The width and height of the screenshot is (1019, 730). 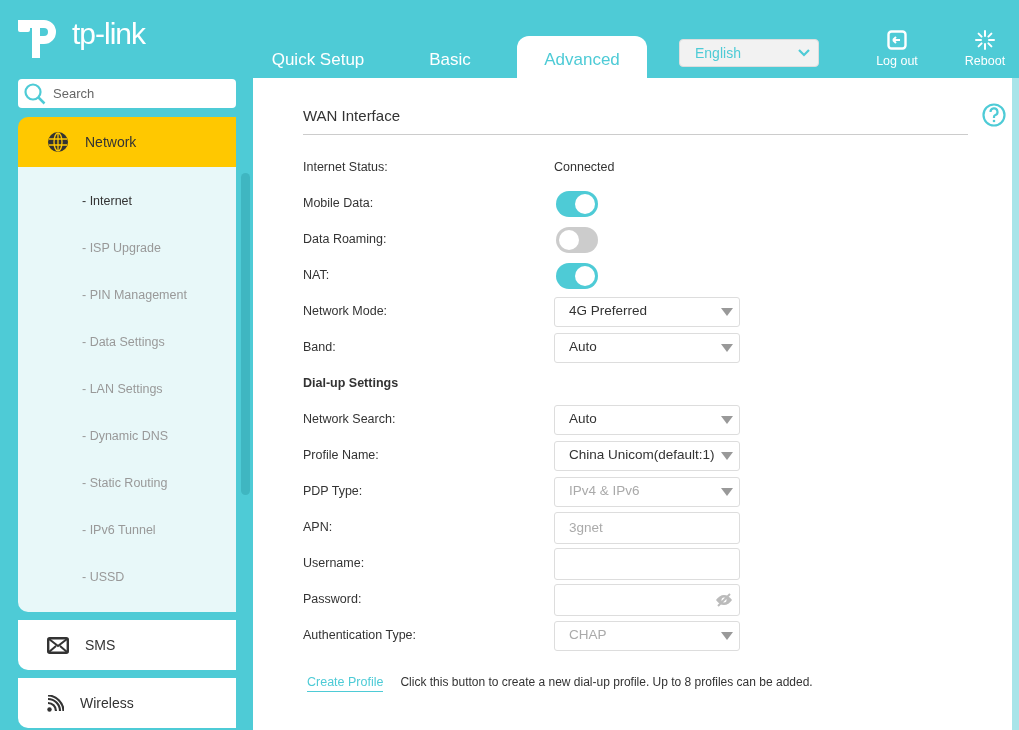 I want to click on select-field: 4G Preferred, so click(x=647, y=311).